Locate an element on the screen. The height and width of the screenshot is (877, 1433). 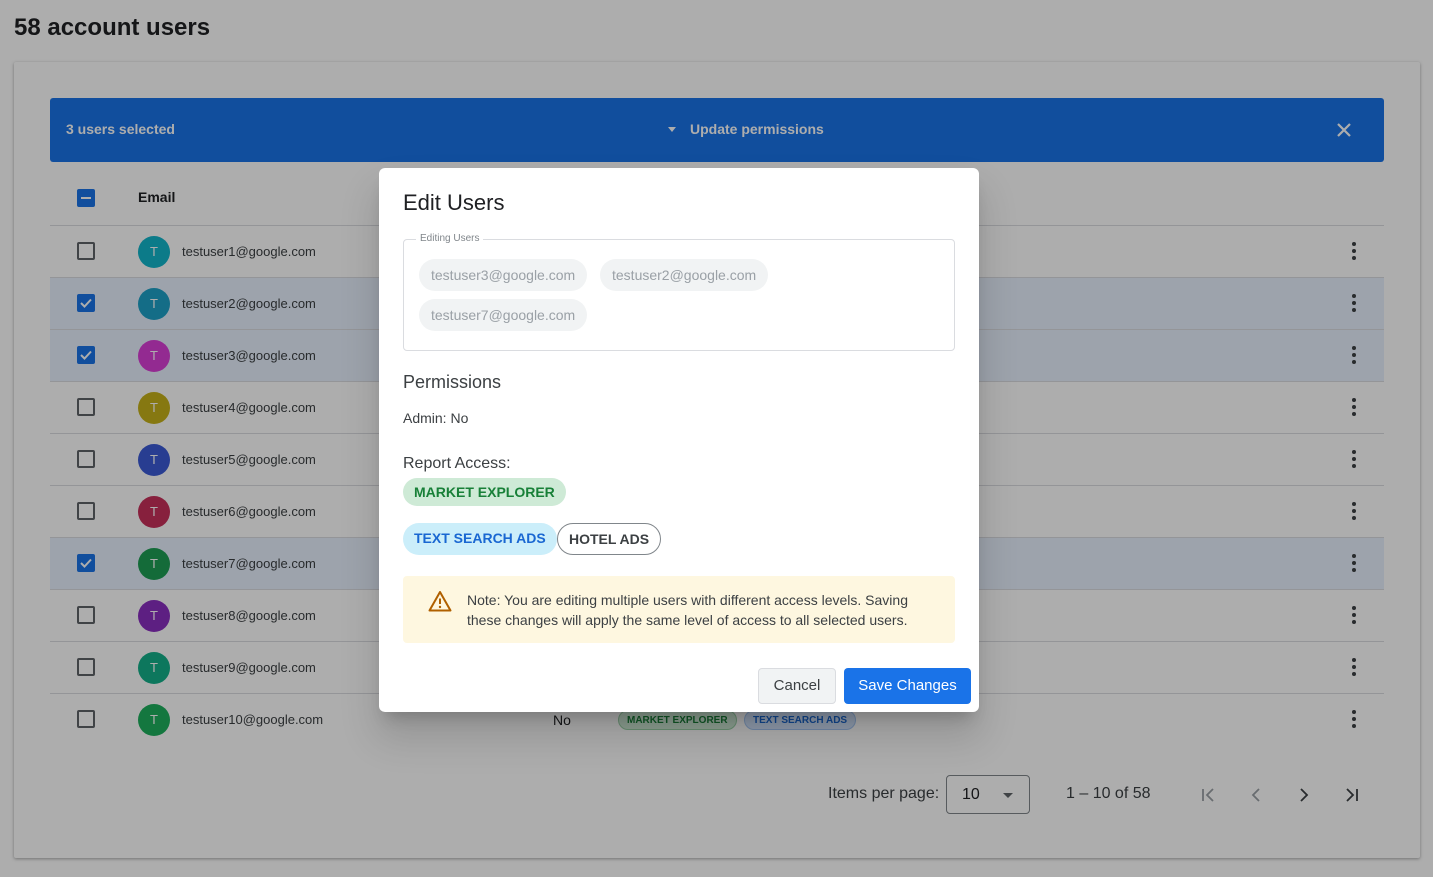
cancel-button: Cancel is located at coordinates (797, 686).